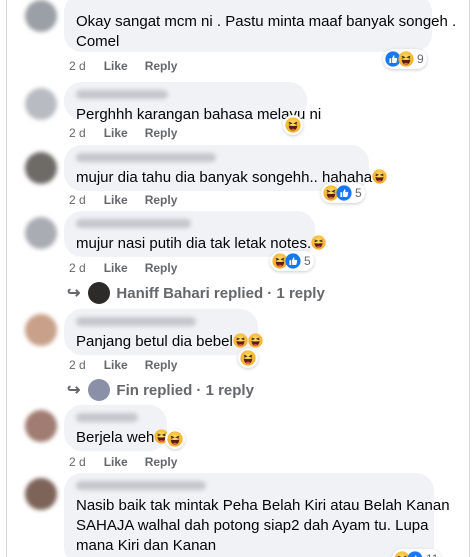 The image size is (474, 557). I want to click on reaction-summary: 9, so click(405, 59).